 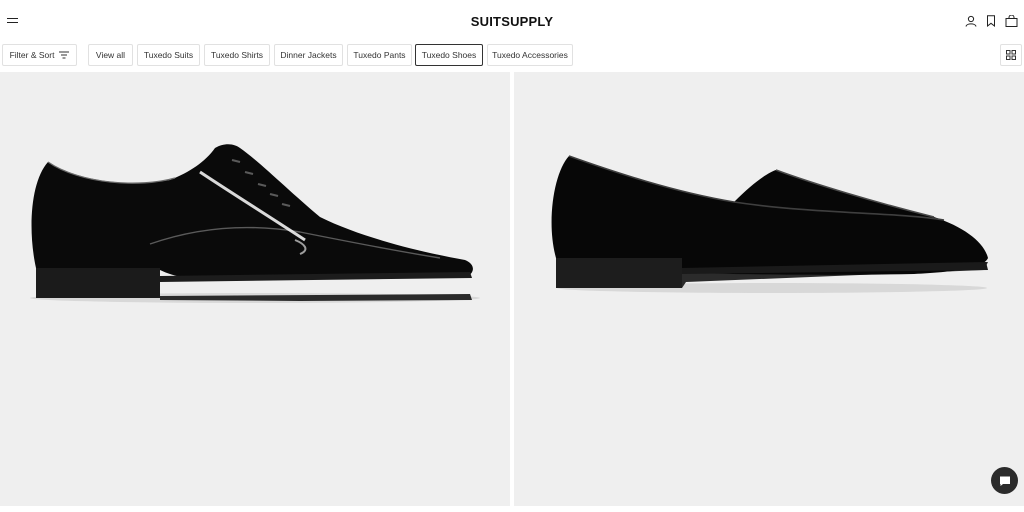 What do you see at coordinates (769, 224) in the screenshot?
I see `black-velvet-loafer-shoe-image` at bounding box center [769, 224].